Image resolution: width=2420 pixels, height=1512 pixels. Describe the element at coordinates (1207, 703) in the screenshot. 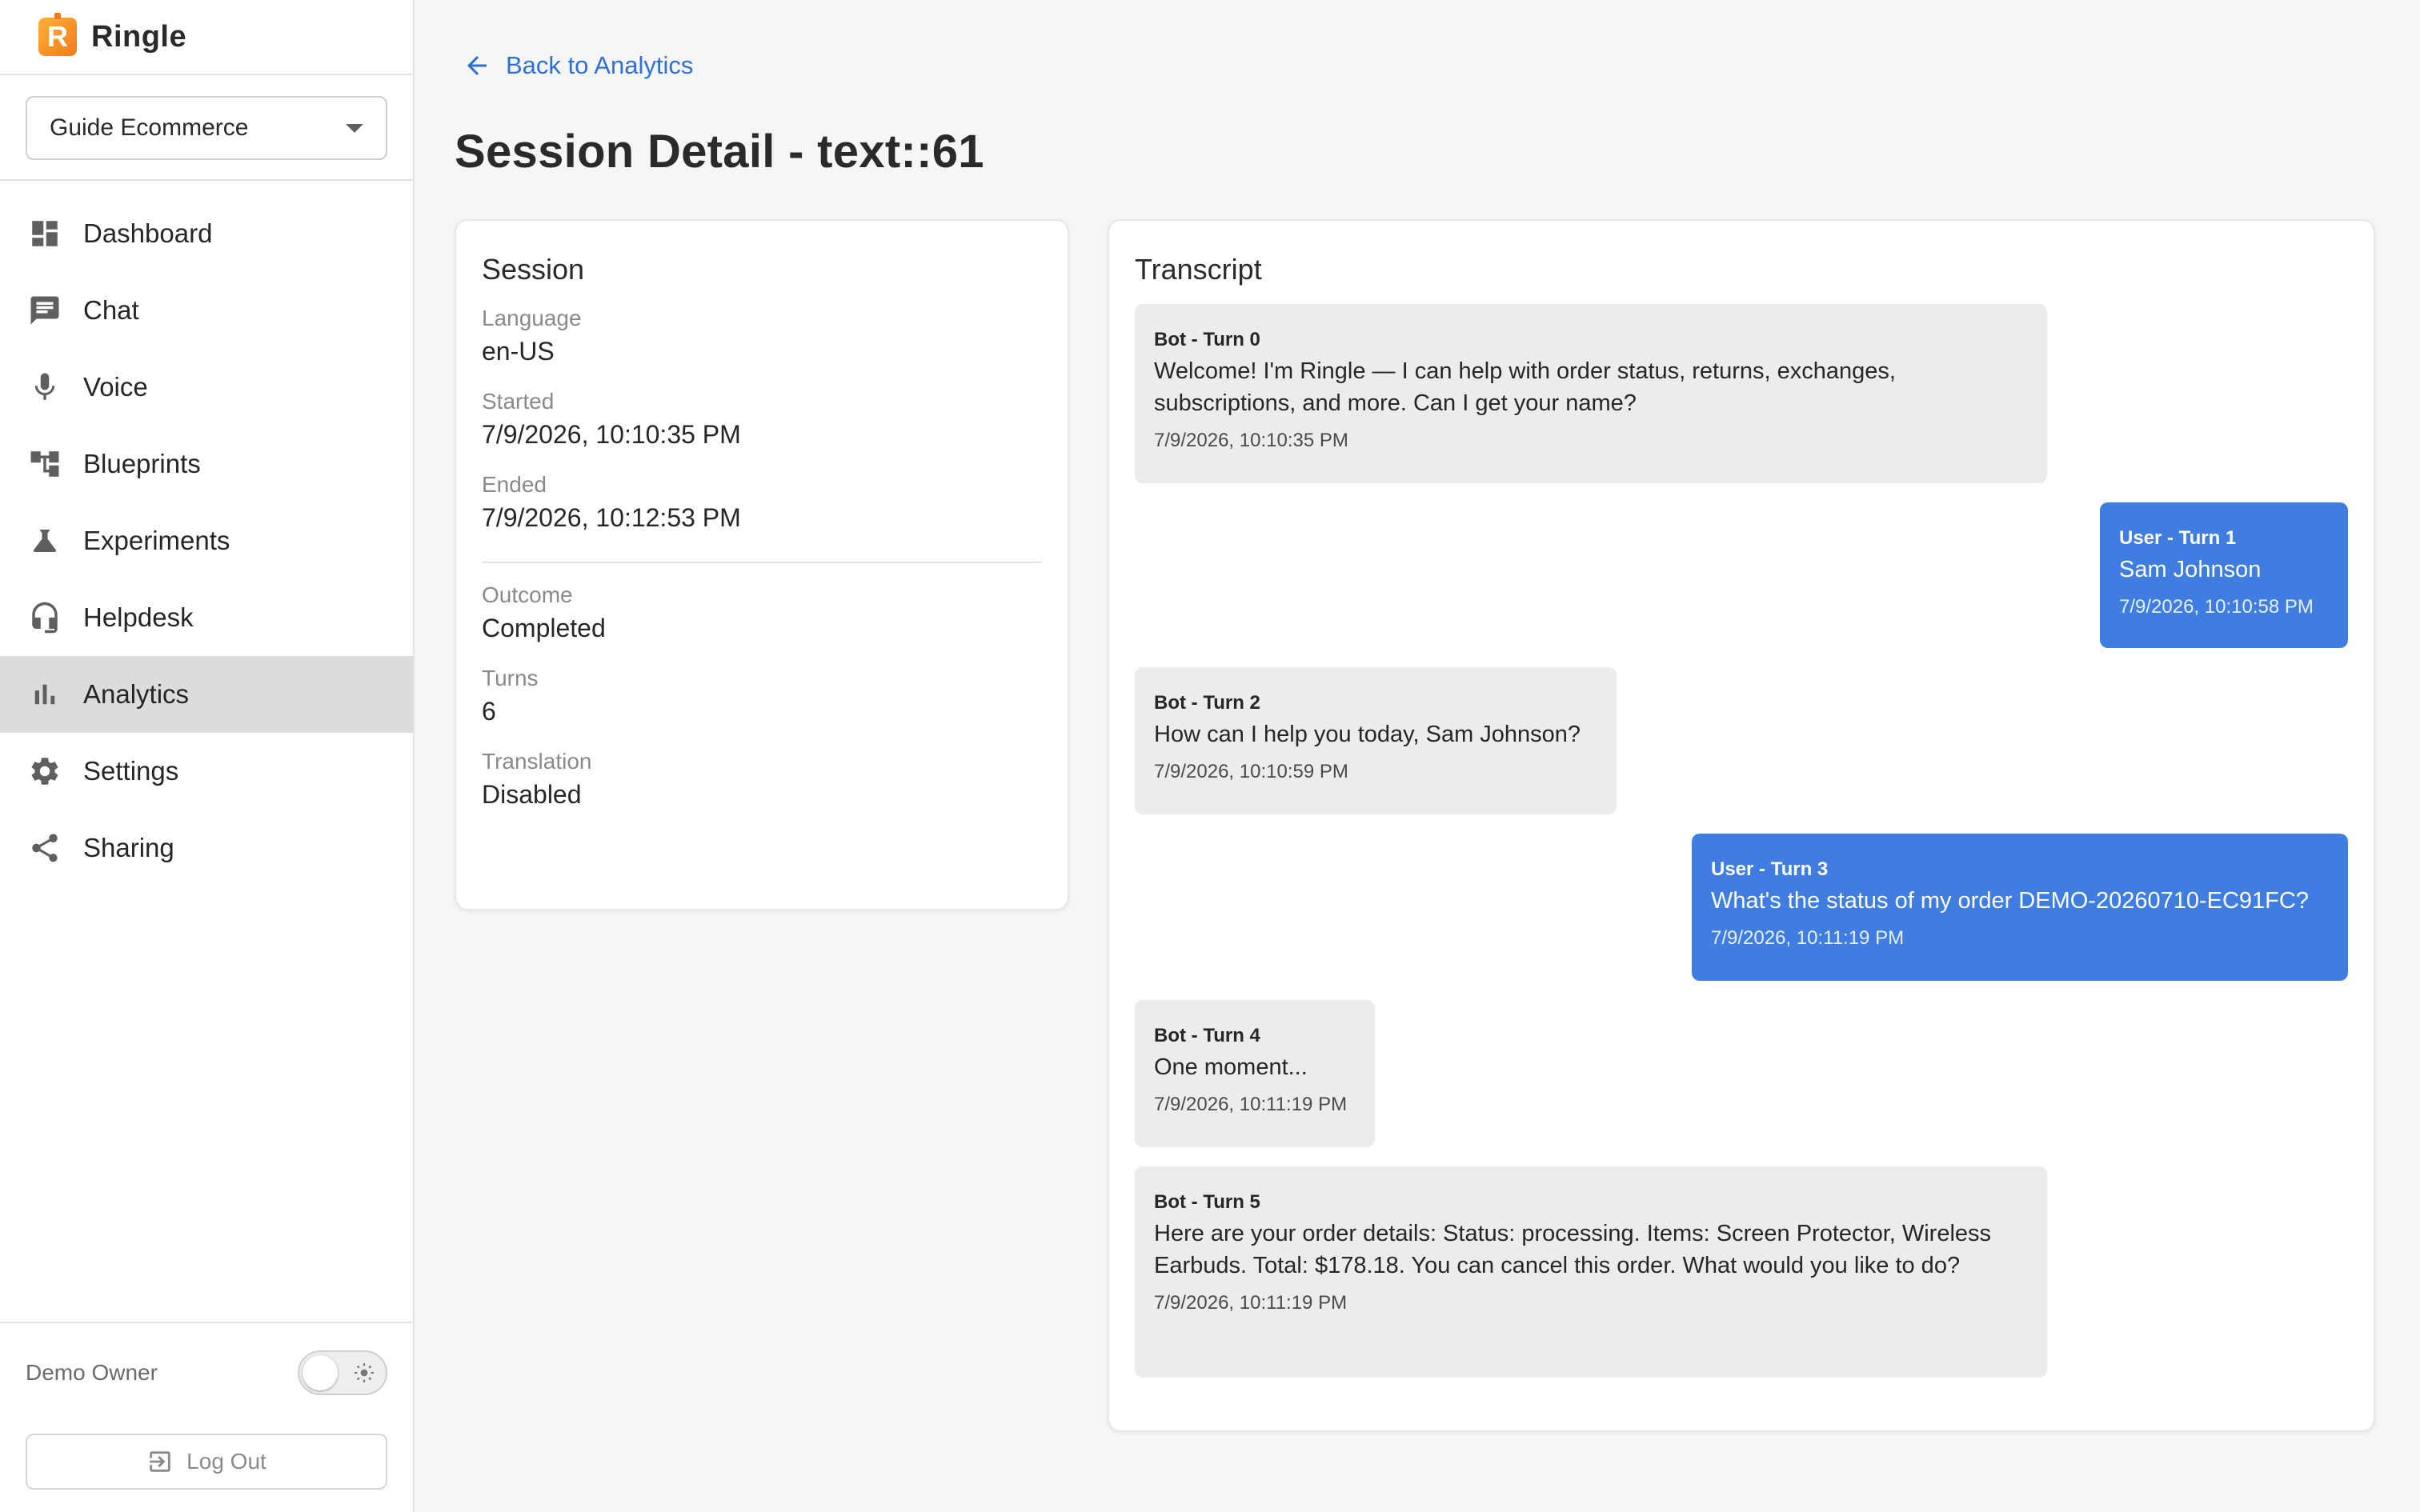

I see `message-header: Bot - Turn 2` at that location.